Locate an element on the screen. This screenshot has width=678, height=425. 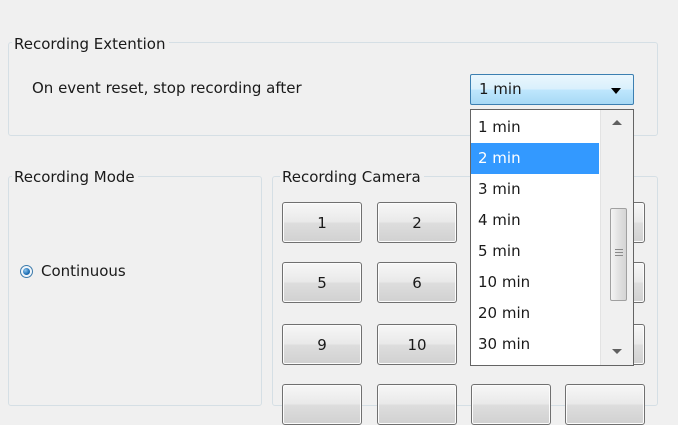
continuous-radio-button is located at coordinates (26, 271).